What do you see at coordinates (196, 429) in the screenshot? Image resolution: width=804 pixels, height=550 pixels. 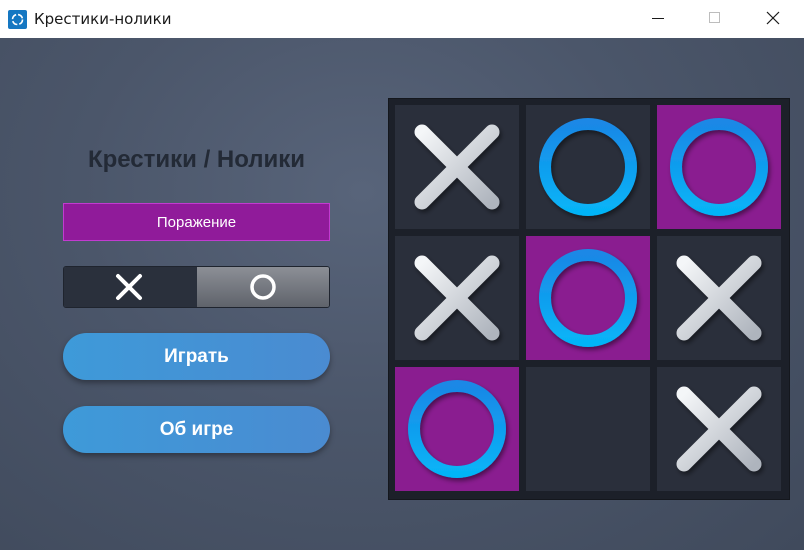 I see `about-button: Об игре` at bounding box center [196, 429].